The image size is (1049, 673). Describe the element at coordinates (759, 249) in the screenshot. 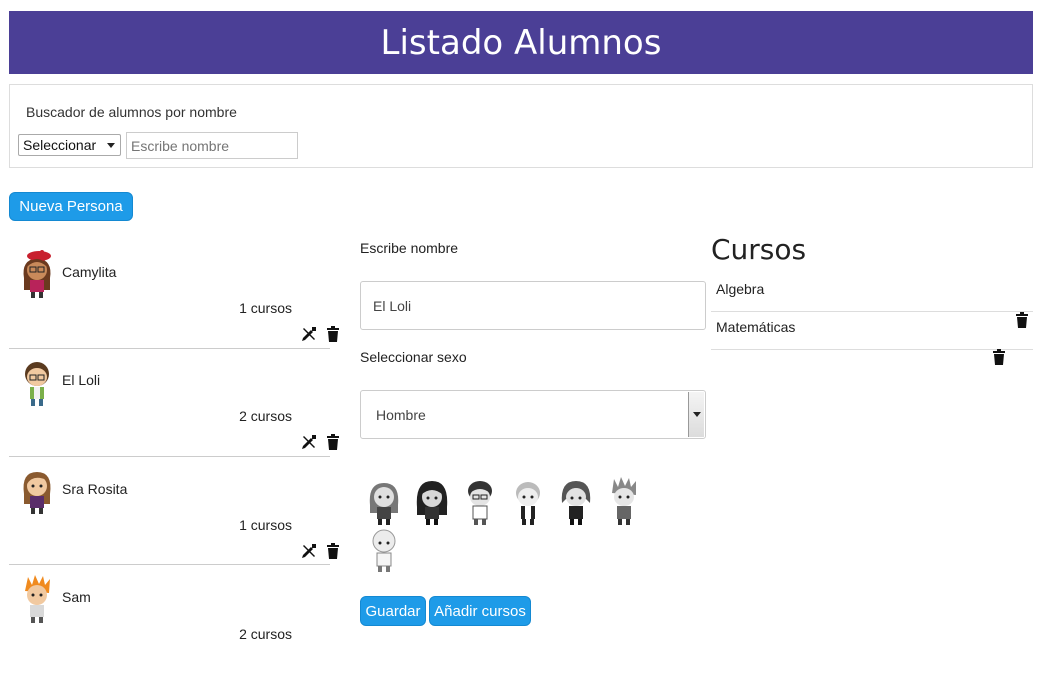

I see `courses-title: Cursos` at that location.